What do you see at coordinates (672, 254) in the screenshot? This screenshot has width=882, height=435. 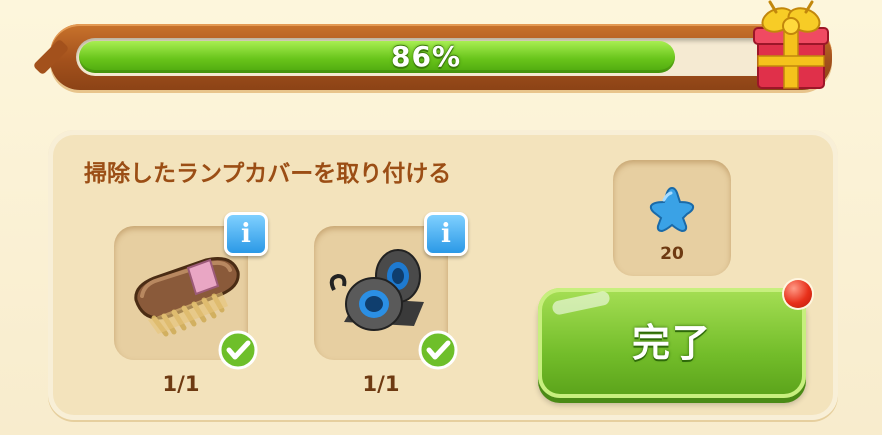 I see `reward-amount: 20` at bounding box center [672, 254].